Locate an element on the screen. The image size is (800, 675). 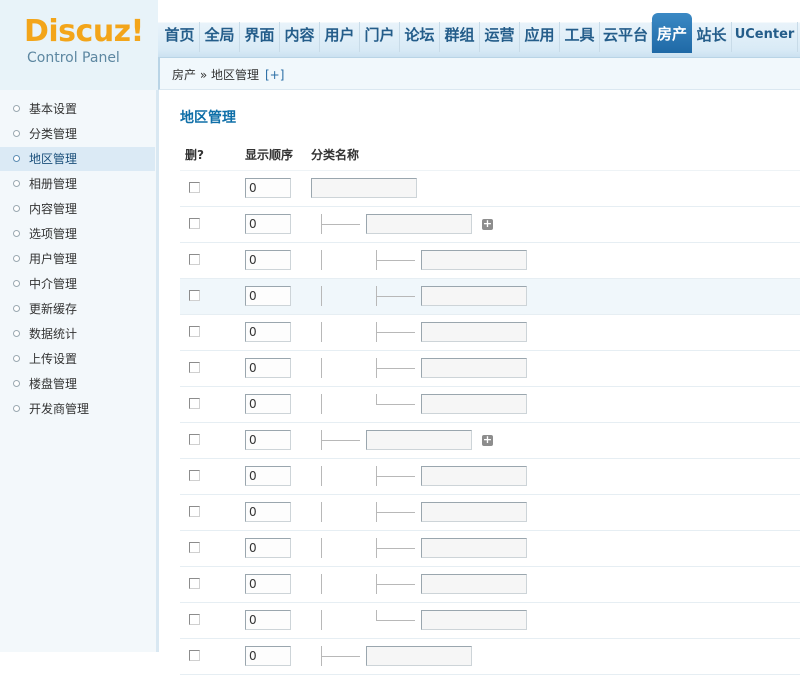
nav-tab-14: UCenter is located at coordinates (765, 37).